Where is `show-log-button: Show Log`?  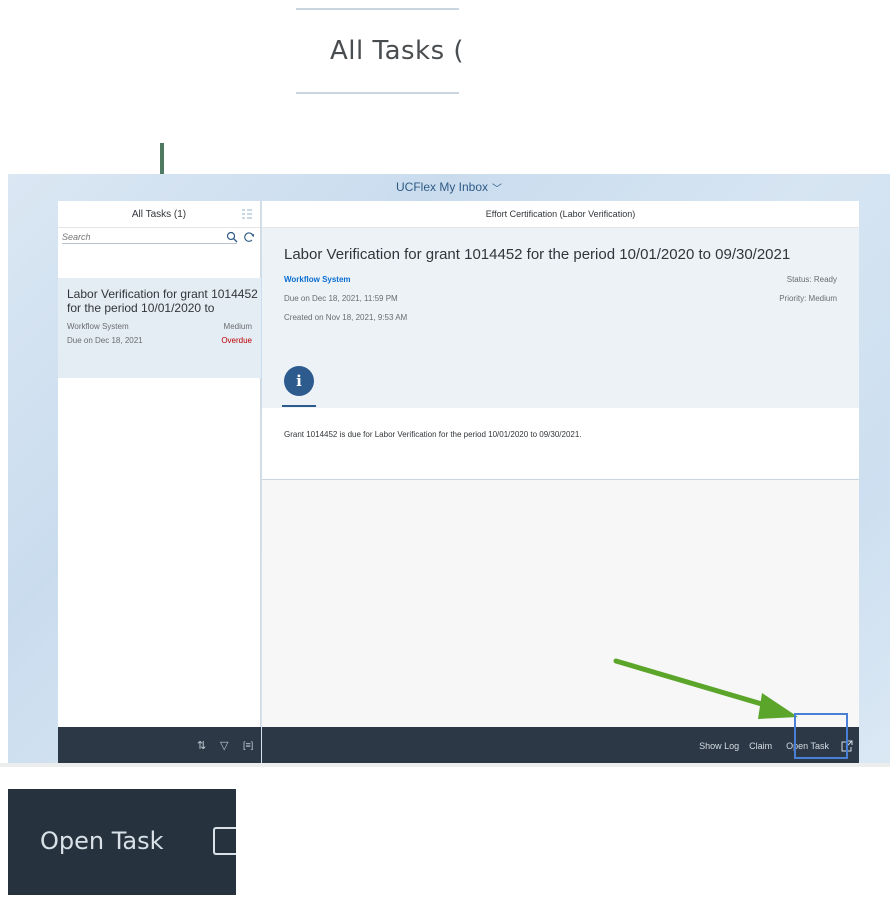 show-log-button: Show Log is located at coordinates (719, 746).